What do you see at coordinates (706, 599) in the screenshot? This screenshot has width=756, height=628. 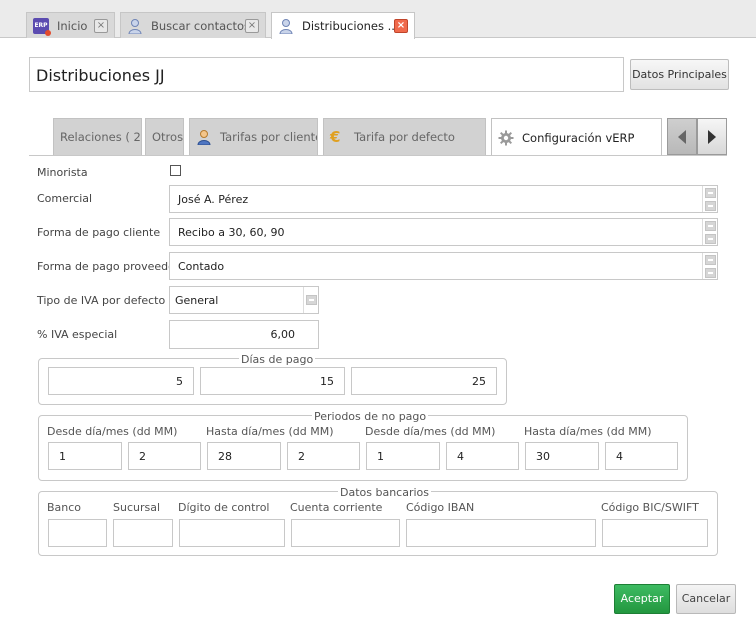 I see `cancel-button: Cancelar` at bounding box center [706, 599].